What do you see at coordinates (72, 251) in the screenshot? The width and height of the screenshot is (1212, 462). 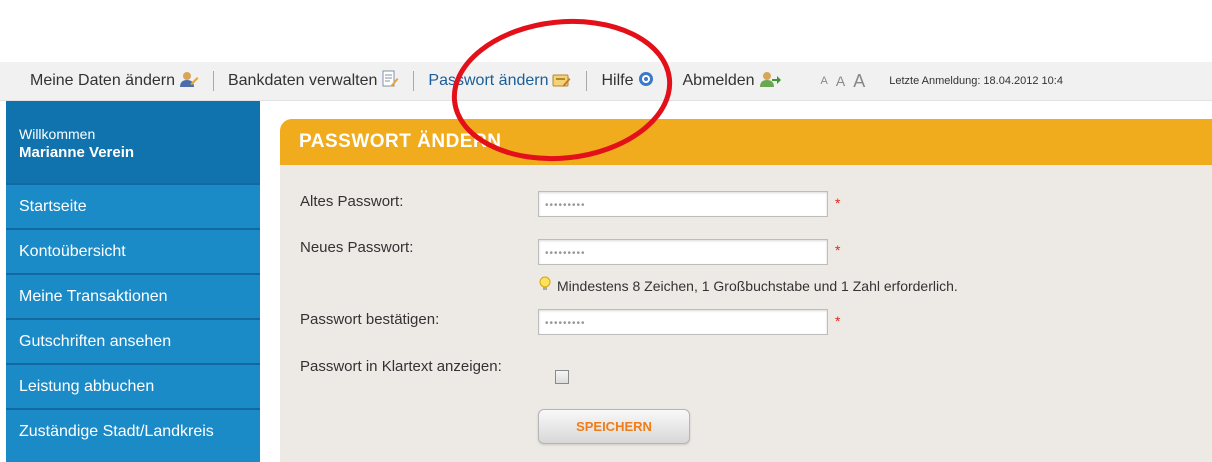 I see `sidebar-item-label: Kontoübersicht` at bounding box center [72, 251].